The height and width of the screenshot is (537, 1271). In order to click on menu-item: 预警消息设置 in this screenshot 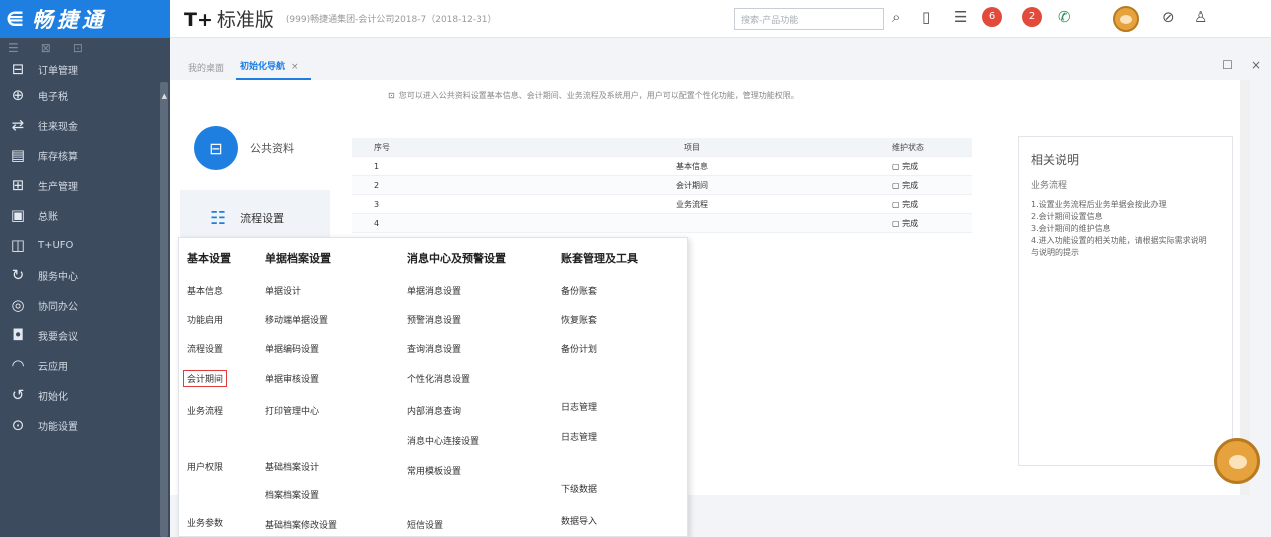, I will do `click(434, 319)`.